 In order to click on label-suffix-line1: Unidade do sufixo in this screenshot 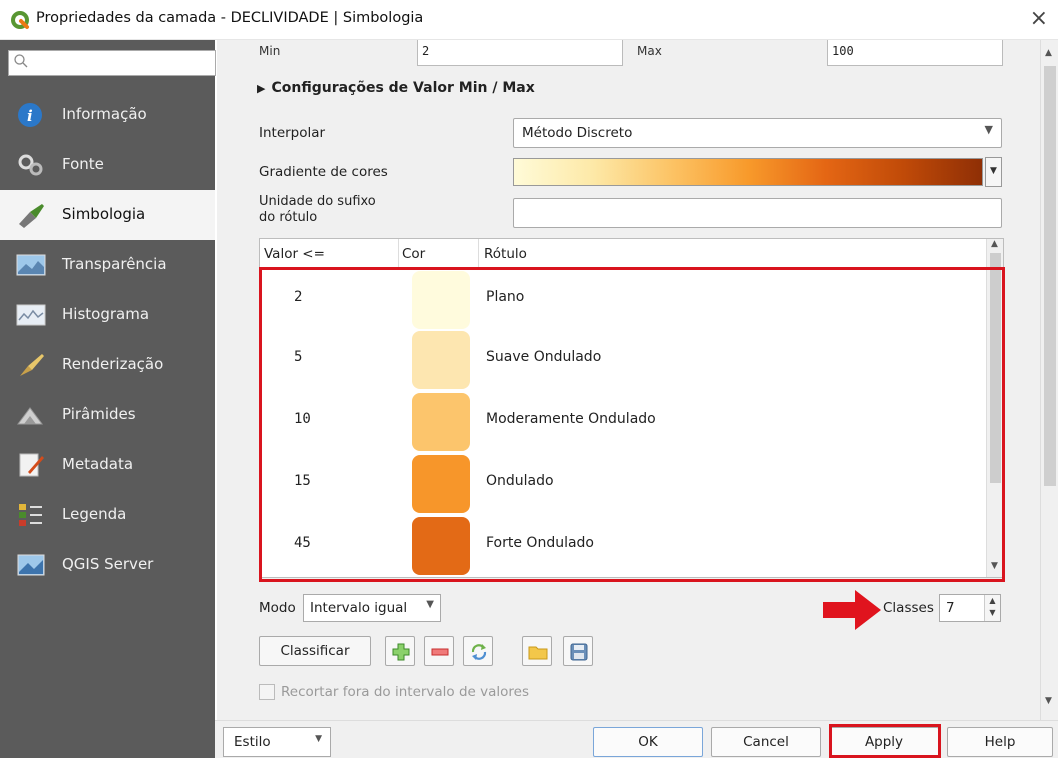, I will do `click(317, 201)`.